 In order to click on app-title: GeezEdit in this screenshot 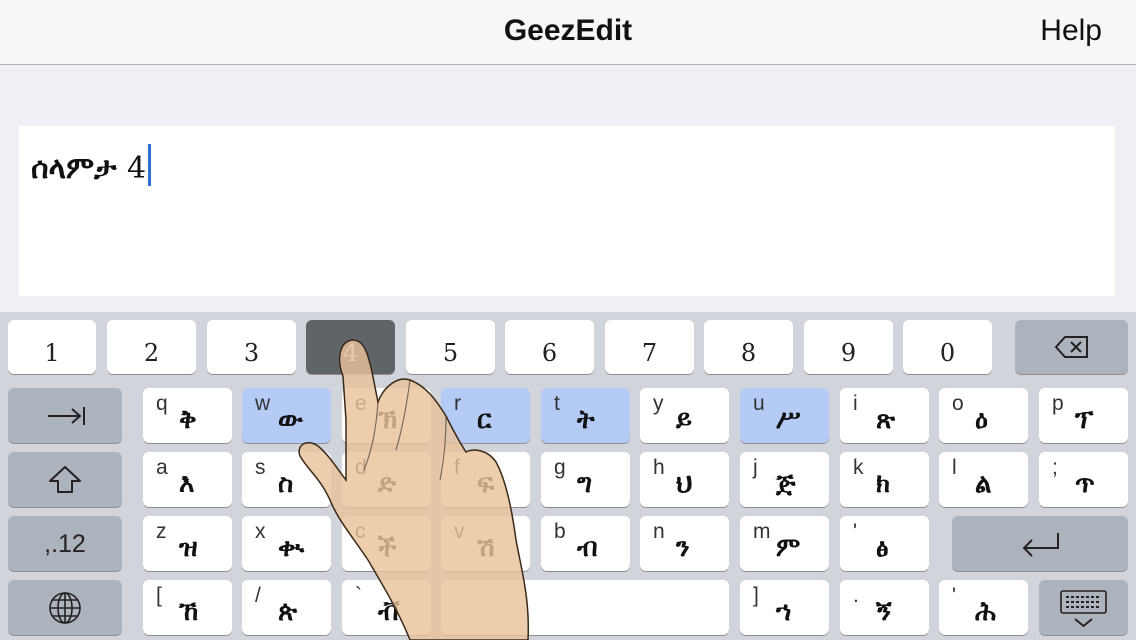, I will do `click(568, 30)`.